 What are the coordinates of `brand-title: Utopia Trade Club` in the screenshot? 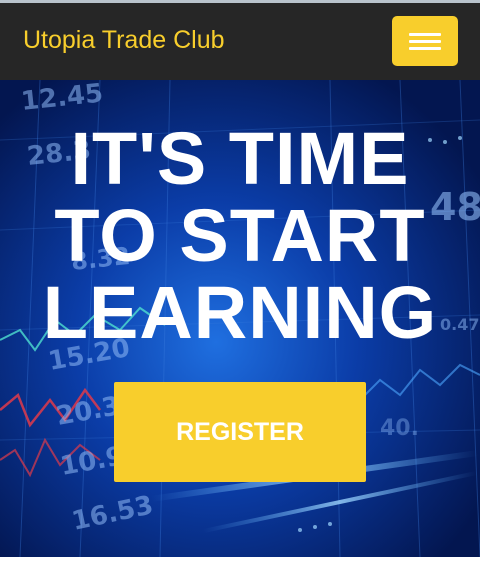 It's located at (124, 40).